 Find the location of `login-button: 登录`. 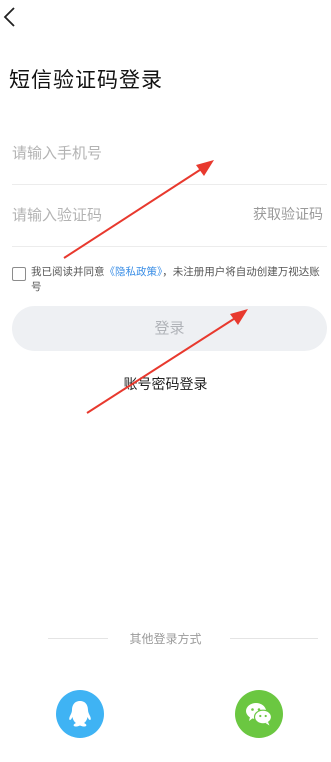

login-button: 登录 is located at coordinates (169, 328).